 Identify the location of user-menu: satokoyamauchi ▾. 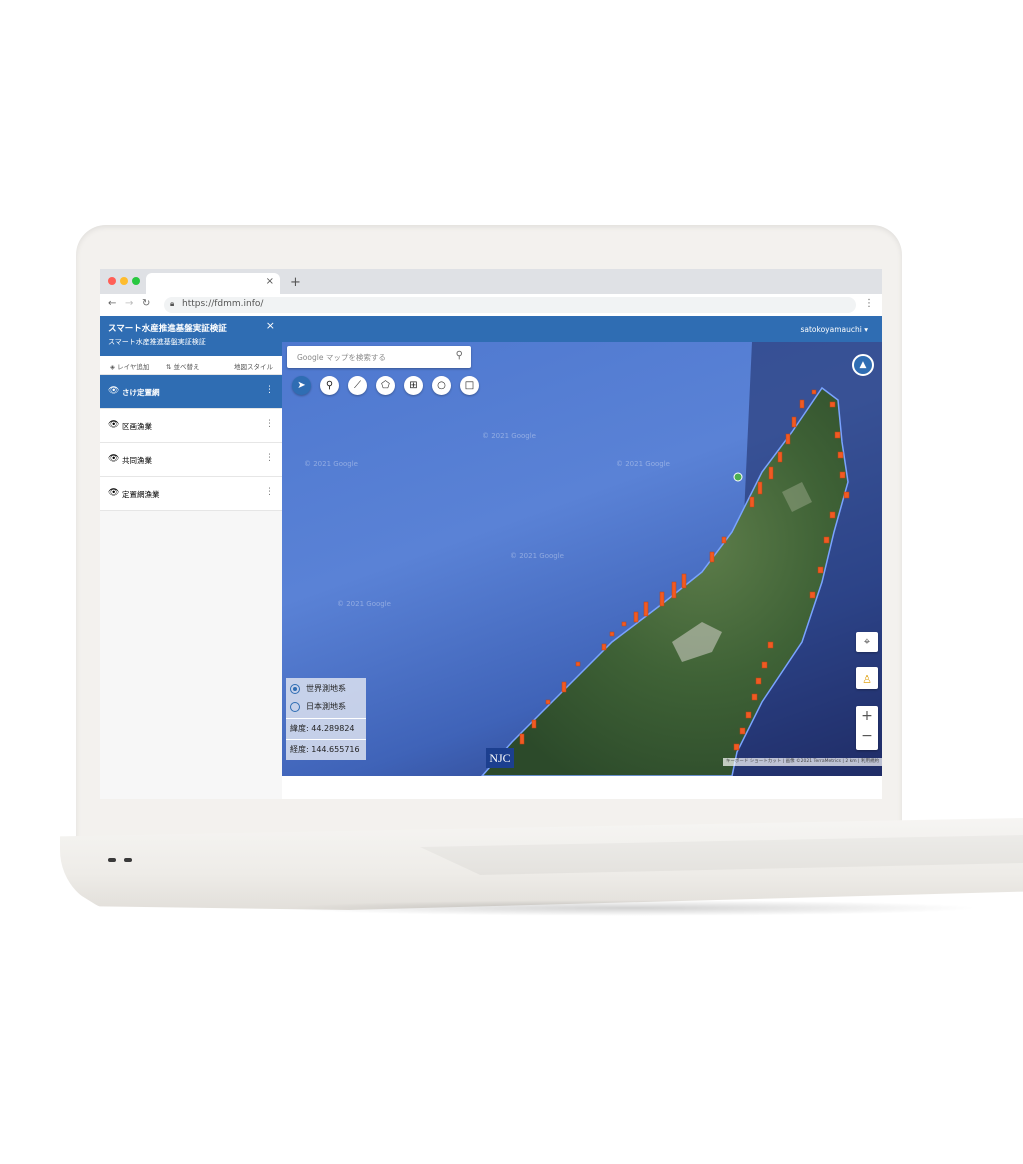
(834, 329).